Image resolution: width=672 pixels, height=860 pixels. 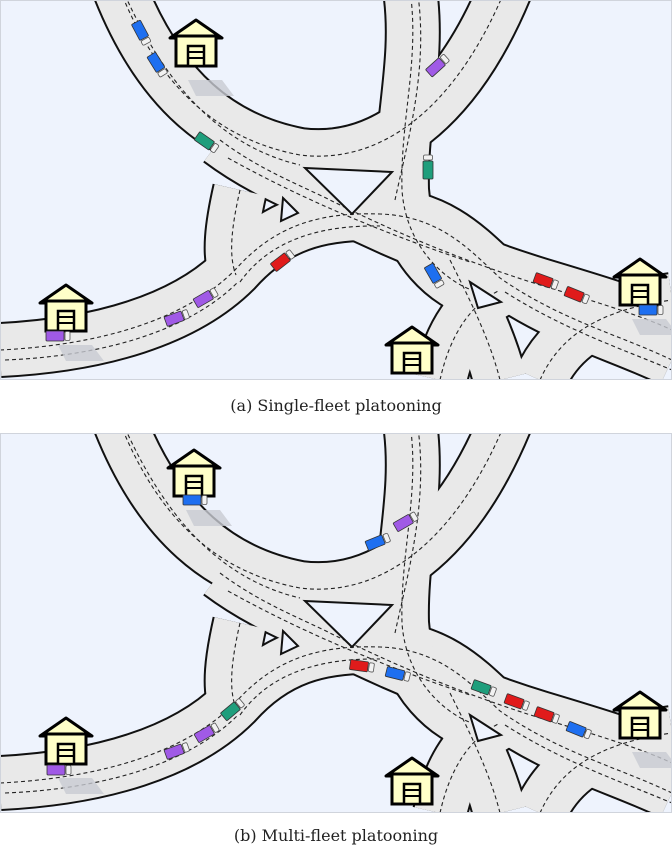 I want to click on caption-b: (b) Multi-fleet platooning, so click(x=336, y=835).